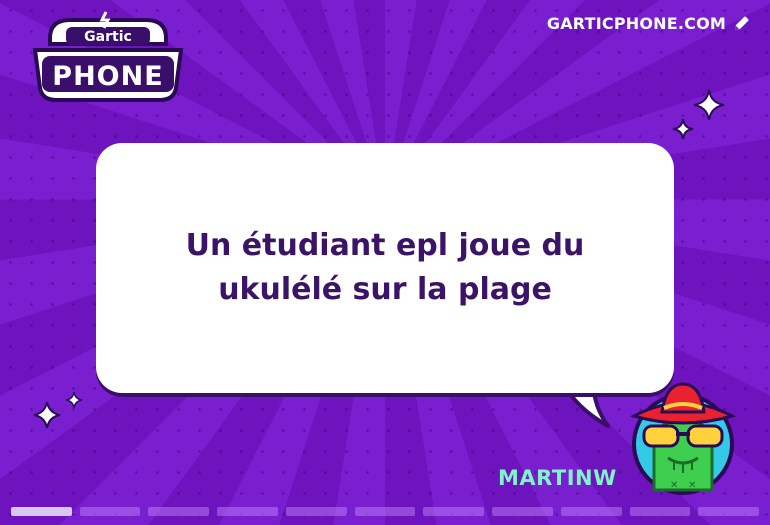  What do you see at coordinates (108, 37) in the screenshot?
I see `logo-top-text: Gartic` at bounding box center [108, 37].